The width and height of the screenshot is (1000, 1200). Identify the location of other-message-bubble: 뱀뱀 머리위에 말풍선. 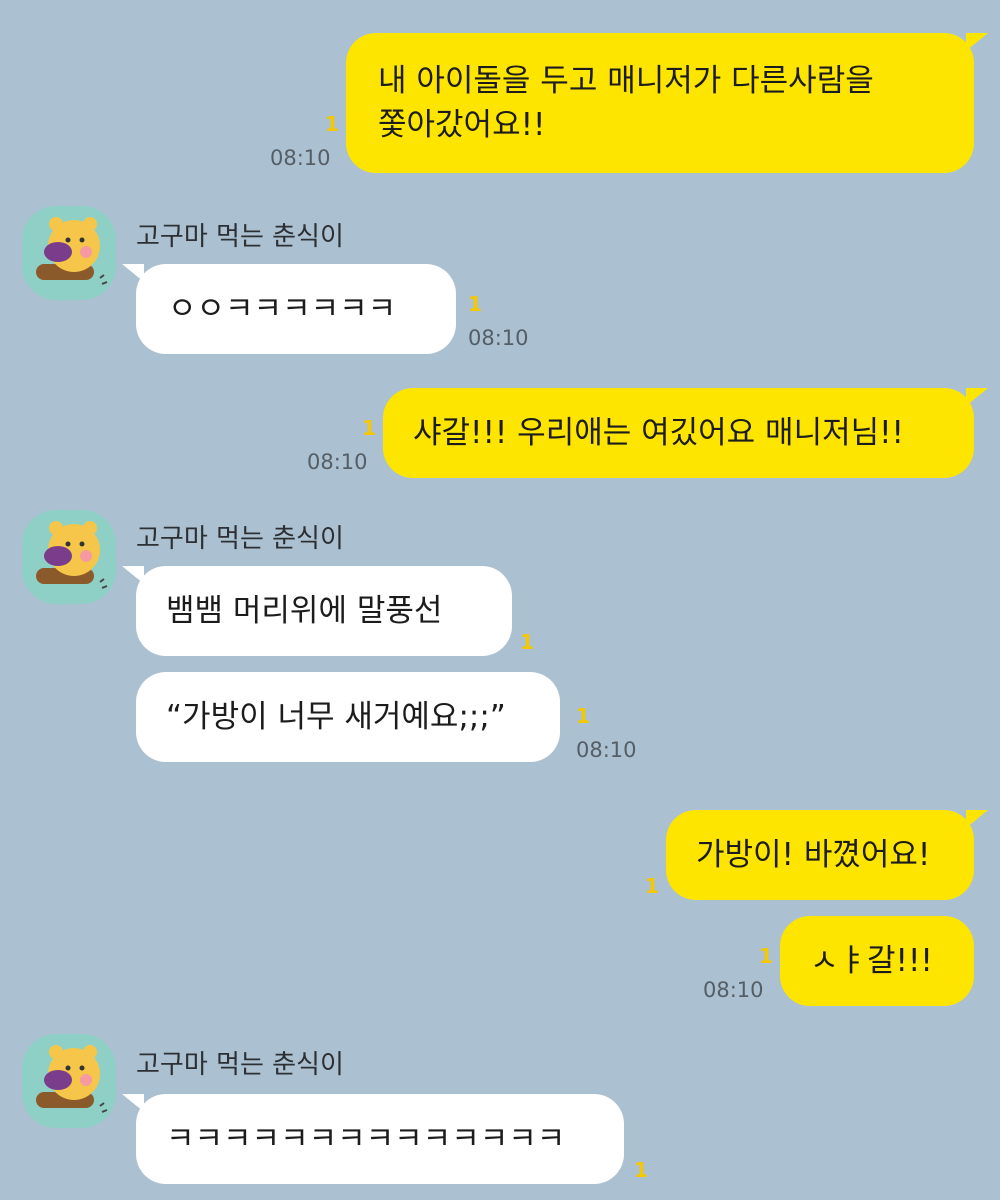
(317, 611).